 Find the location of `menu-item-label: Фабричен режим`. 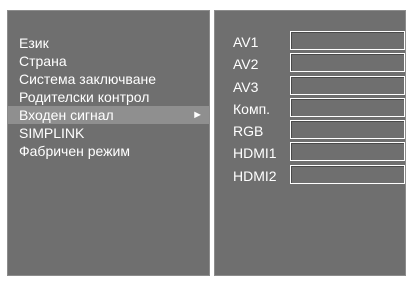

menu-item-label: Фабричен режим is located at coordinates (74, 151).